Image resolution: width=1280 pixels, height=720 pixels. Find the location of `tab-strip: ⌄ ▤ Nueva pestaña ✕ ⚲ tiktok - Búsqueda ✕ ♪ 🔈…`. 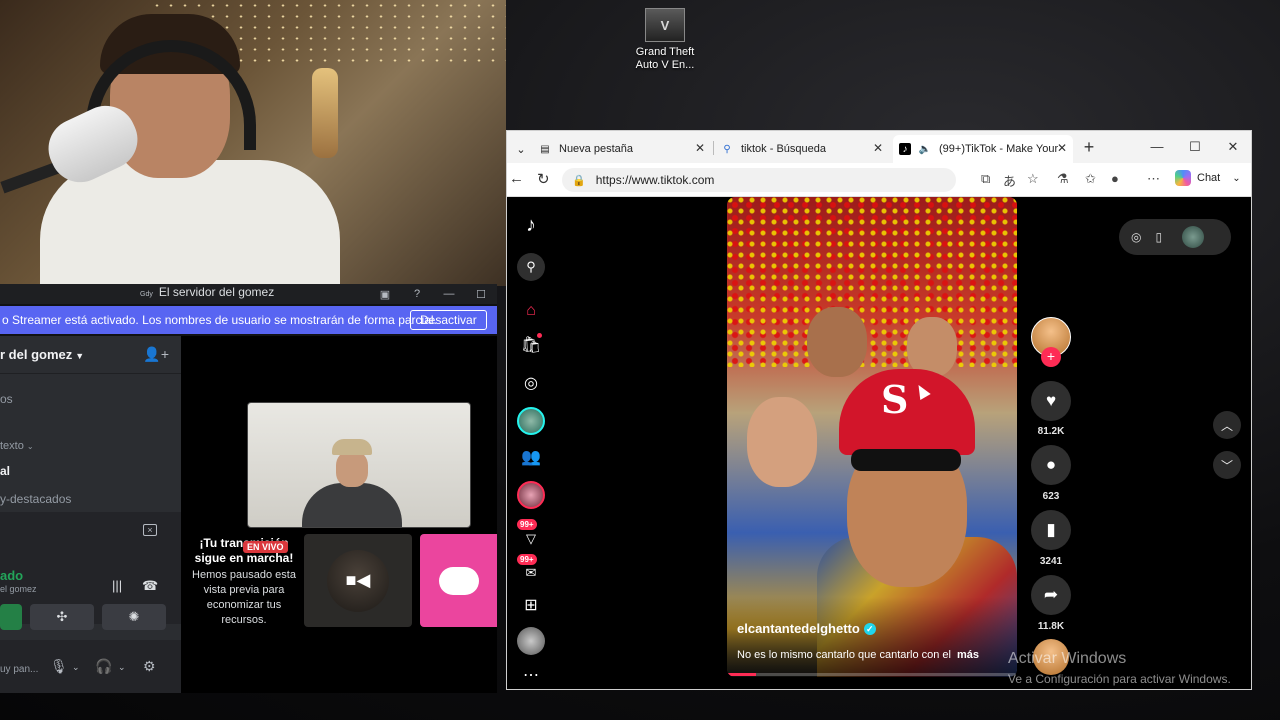

tab-strip: ⌄ ▤ Nueva pestaña ✕ ⚲ tiktok - Búsqueda ✕ ♪ 🔈… is located at coordinates (879, 147).